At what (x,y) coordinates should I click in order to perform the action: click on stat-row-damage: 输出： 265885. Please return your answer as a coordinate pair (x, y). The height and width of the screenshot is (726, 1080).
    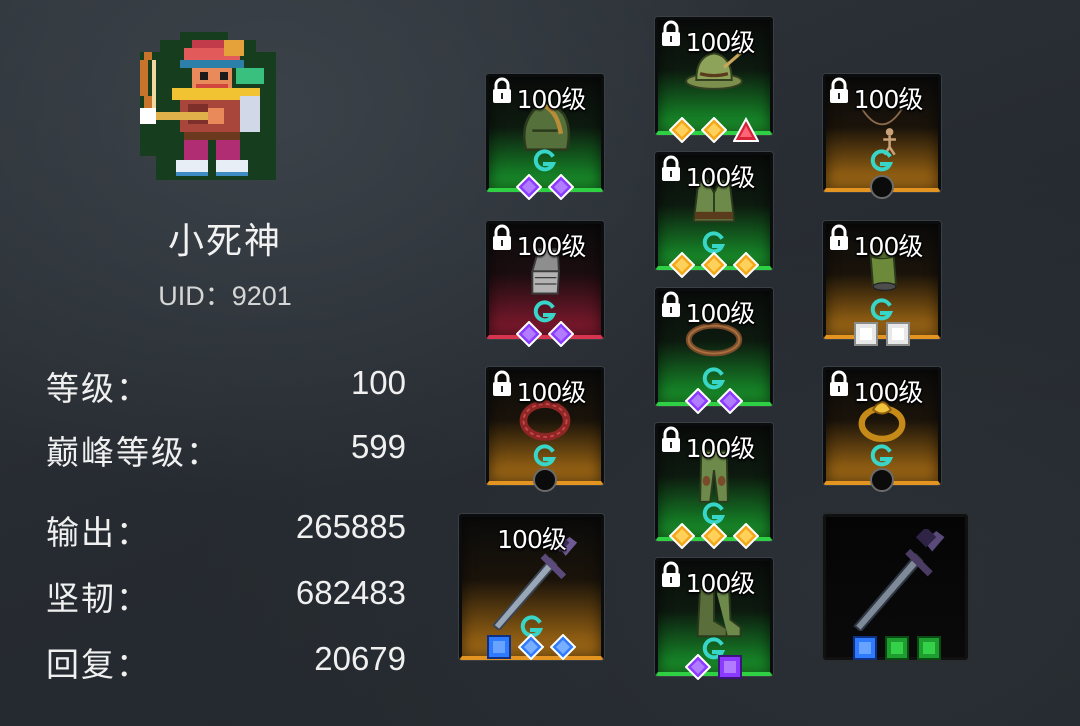
    Looking at the image, I should click on (226, 529).